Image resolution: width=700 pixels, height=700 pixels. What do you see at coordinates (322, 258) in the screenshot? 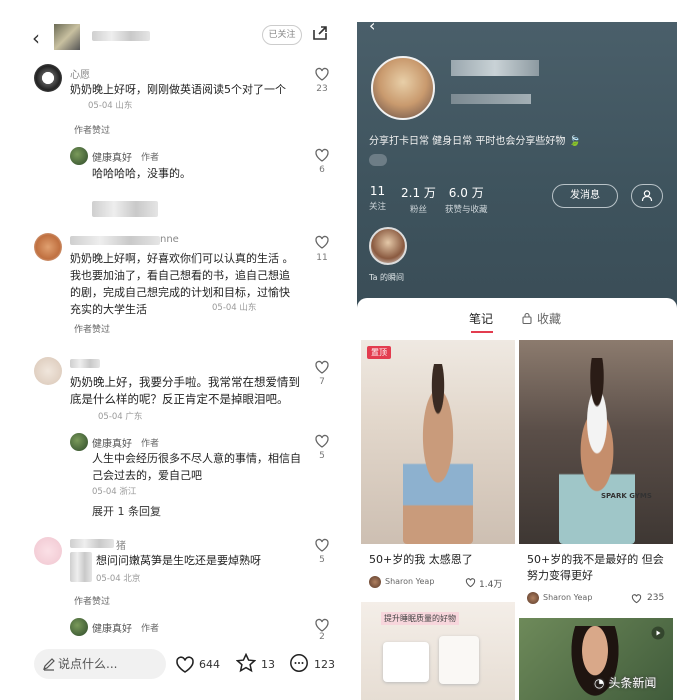
I see `like-count: 11` at bounding box center [322, 258].